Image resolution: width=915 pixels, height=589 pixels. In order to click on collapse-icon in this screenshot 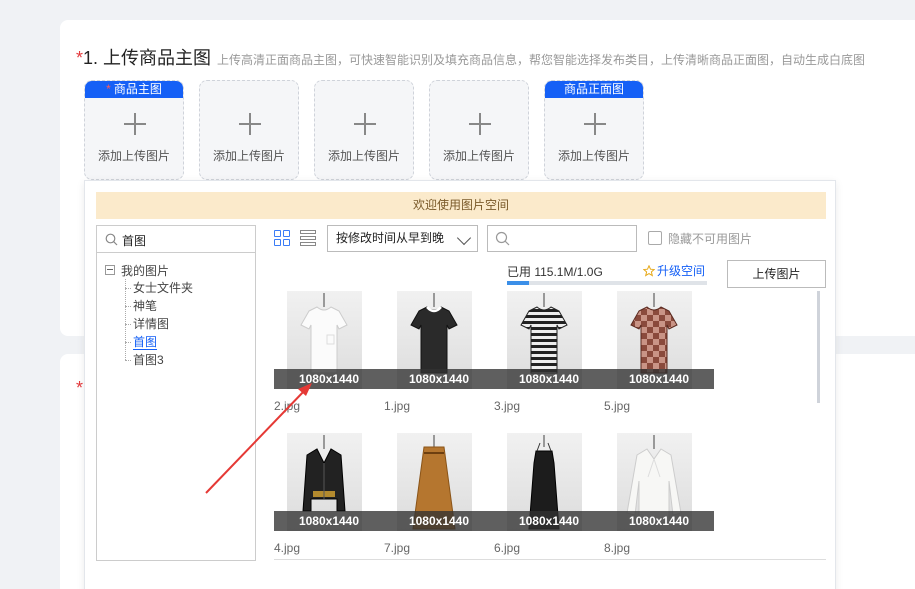, I will do `click(110, 270)`.